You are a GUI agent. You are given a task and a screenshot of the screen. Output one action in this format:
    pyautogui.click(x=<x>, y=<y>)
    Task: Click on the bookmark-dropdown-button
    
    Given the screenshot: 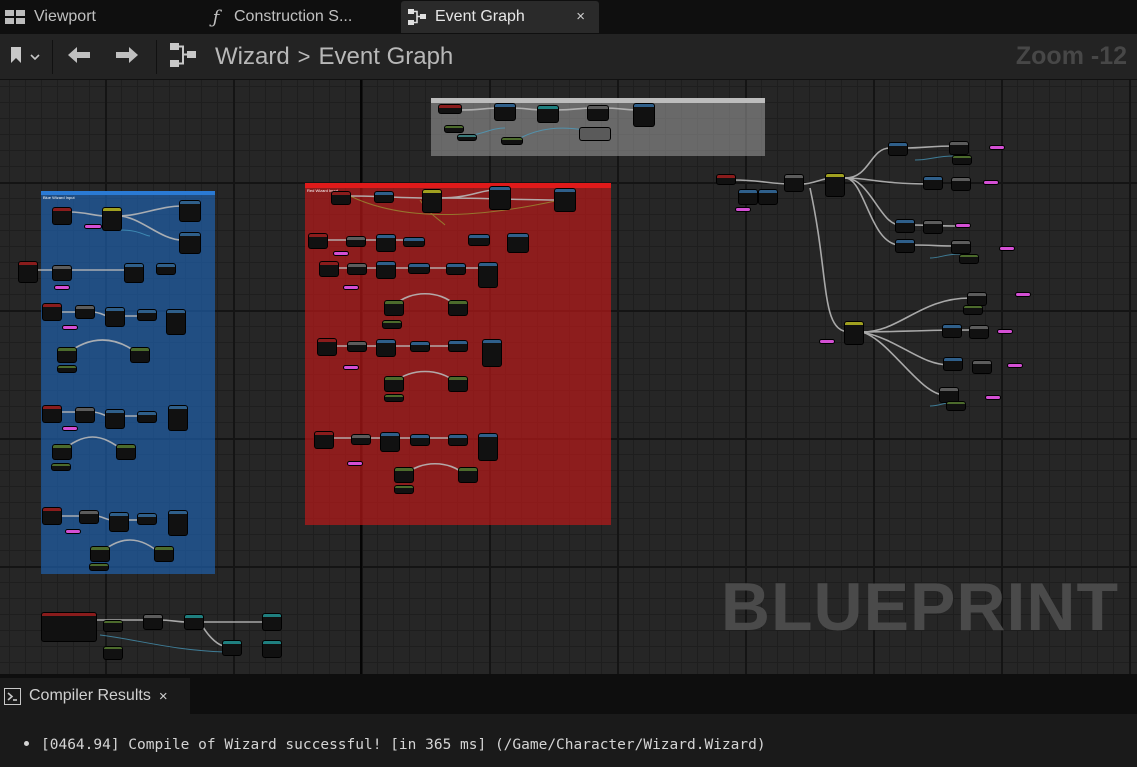 What is the action you would take?
    pyautogui.click(x=24, y=57)
    